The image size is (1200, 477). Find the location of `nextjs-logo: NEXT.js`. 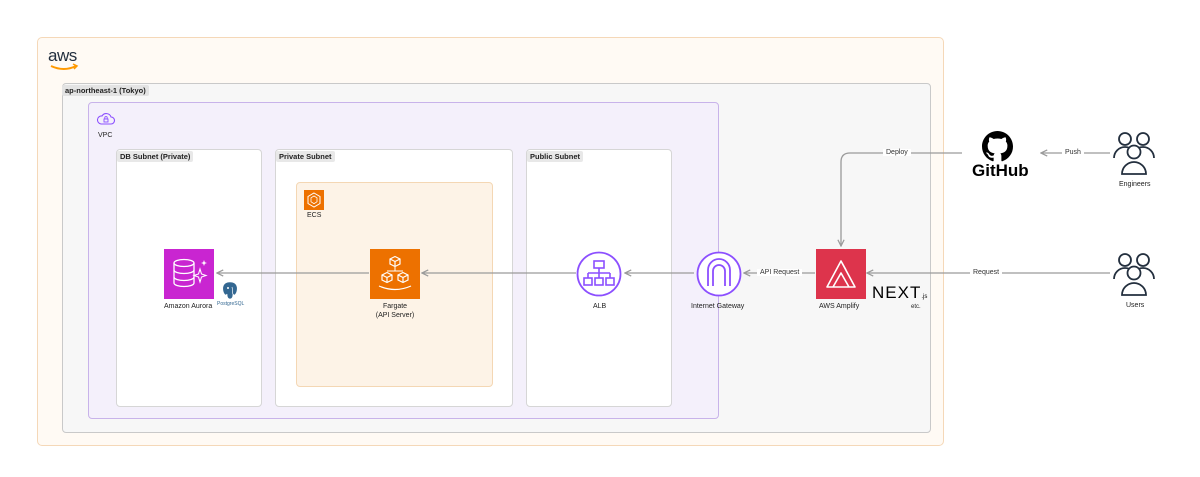

nextjs-logo: NEXT.js is located at coordinates (899, 293).